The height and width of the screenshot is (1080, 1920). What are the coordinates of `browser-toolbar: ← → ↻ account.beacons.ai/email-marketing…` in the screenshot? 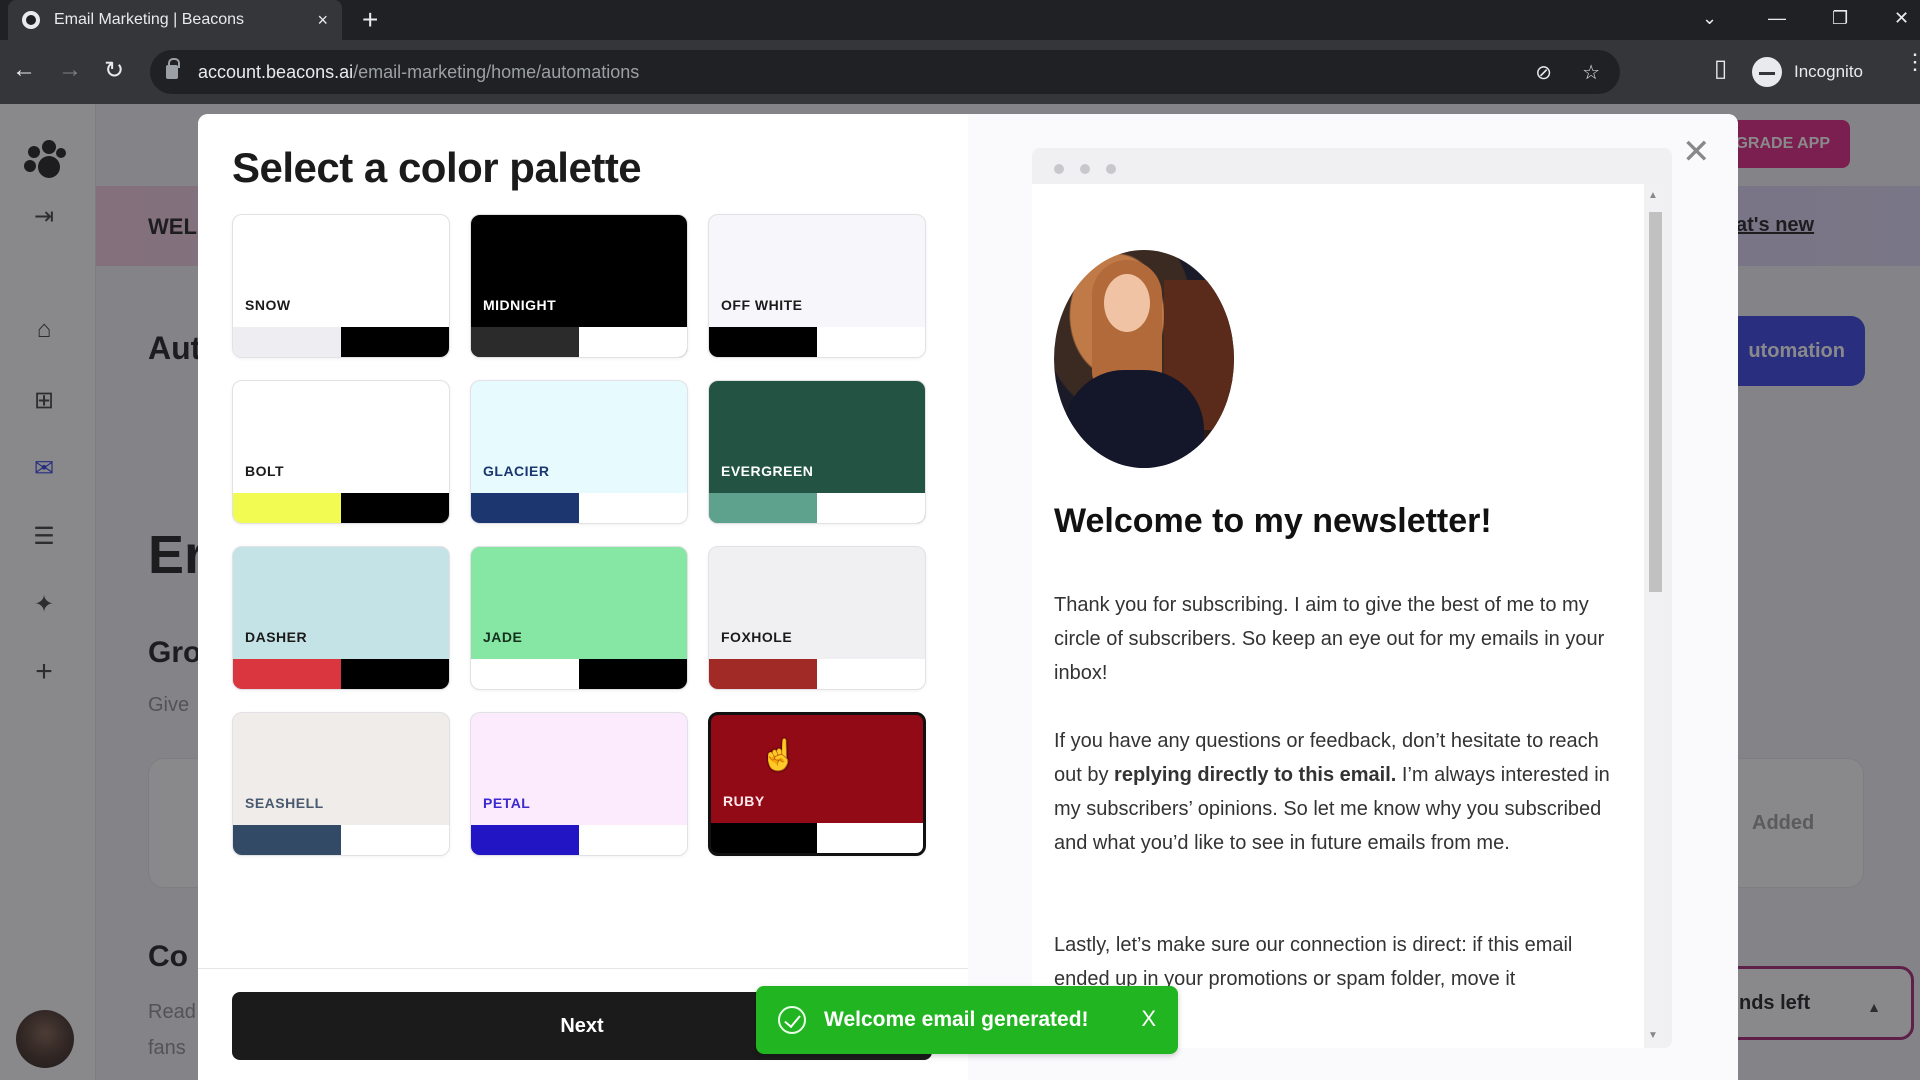 It's located at (960, 72).